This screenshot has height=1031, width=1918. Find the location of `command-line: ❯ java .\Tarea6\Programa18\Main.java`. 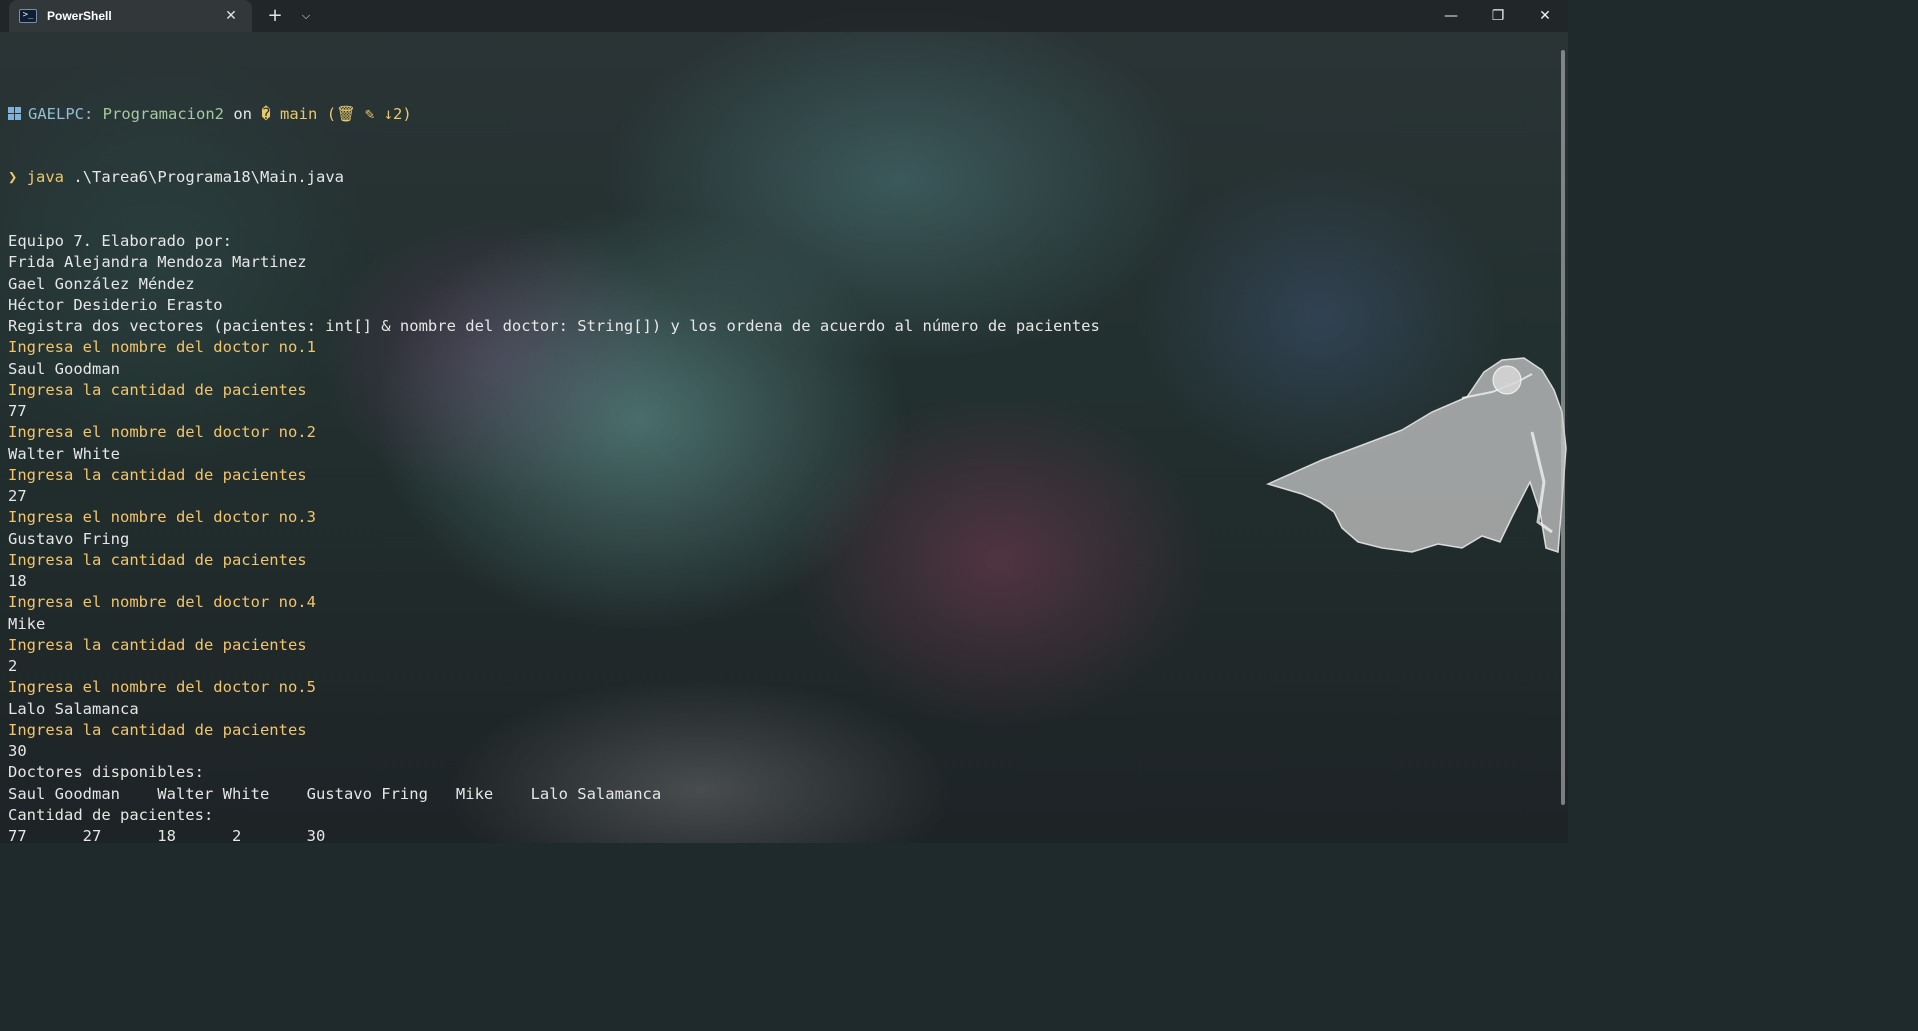

command-line: ❯ java .\Tarea6\Programa18\Main.java is located at coordinates (783, 177).